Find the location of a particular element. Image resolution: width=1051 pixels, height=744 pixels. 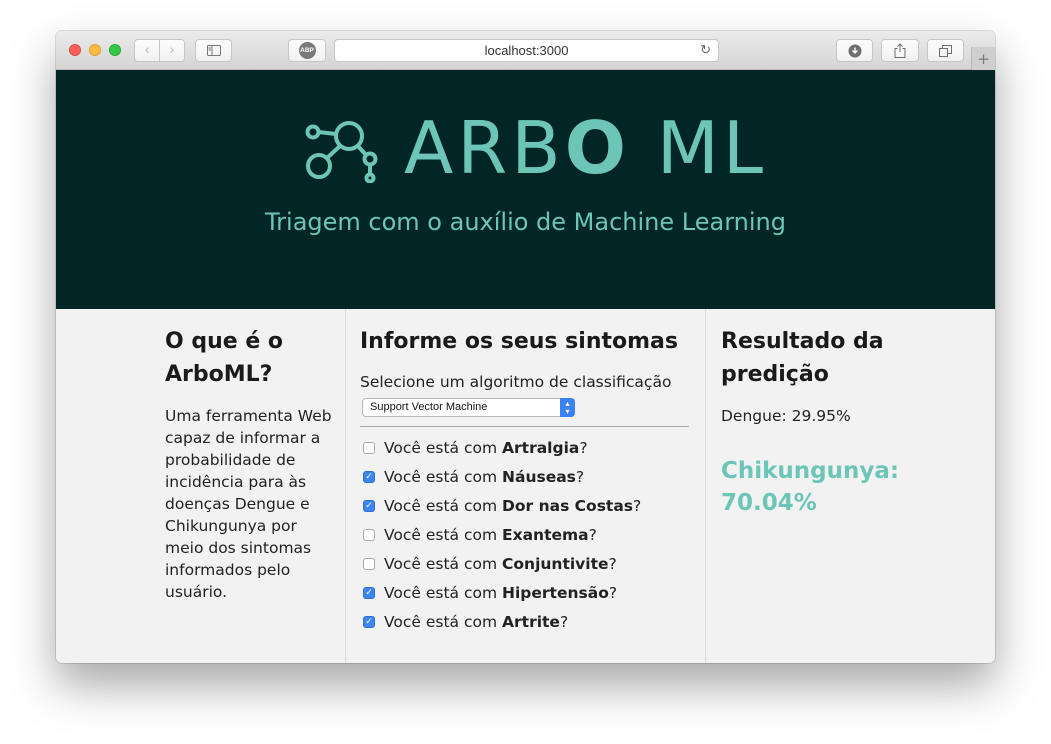

url-text: localhost:3000 is located at coordinates (526, 50).